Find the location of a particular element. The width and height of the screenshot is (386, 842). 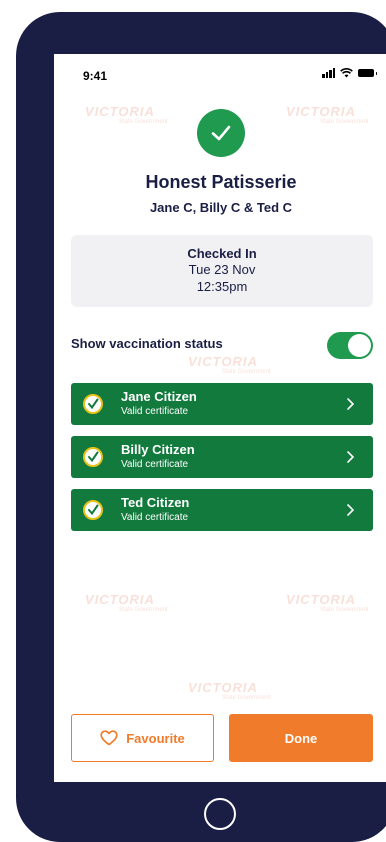

done-button: Done is located at coordinates (301, 738).